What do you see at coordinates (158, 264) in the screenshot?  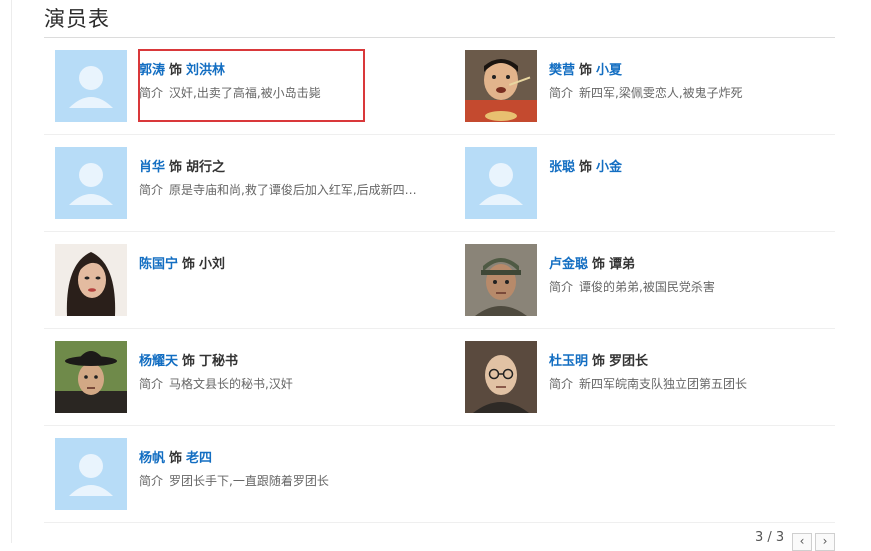 I see `actor-name-link: 陈国宁` at bounding box center [158, 264].